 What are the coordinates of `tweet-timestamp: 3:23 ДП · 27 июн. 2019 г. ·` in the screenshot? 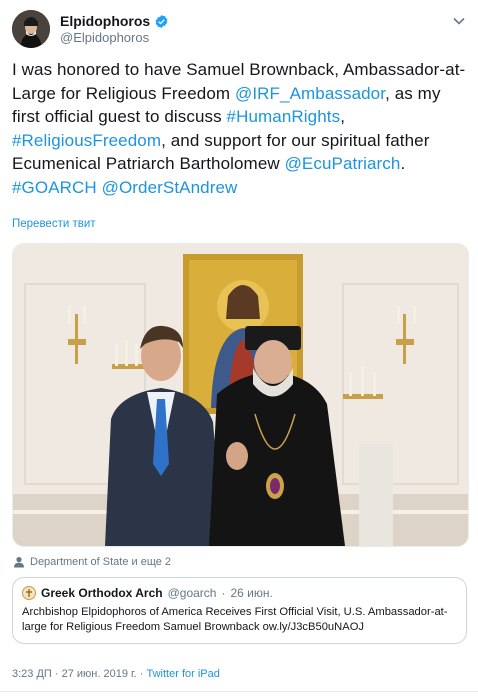 It's located at (79, 674).